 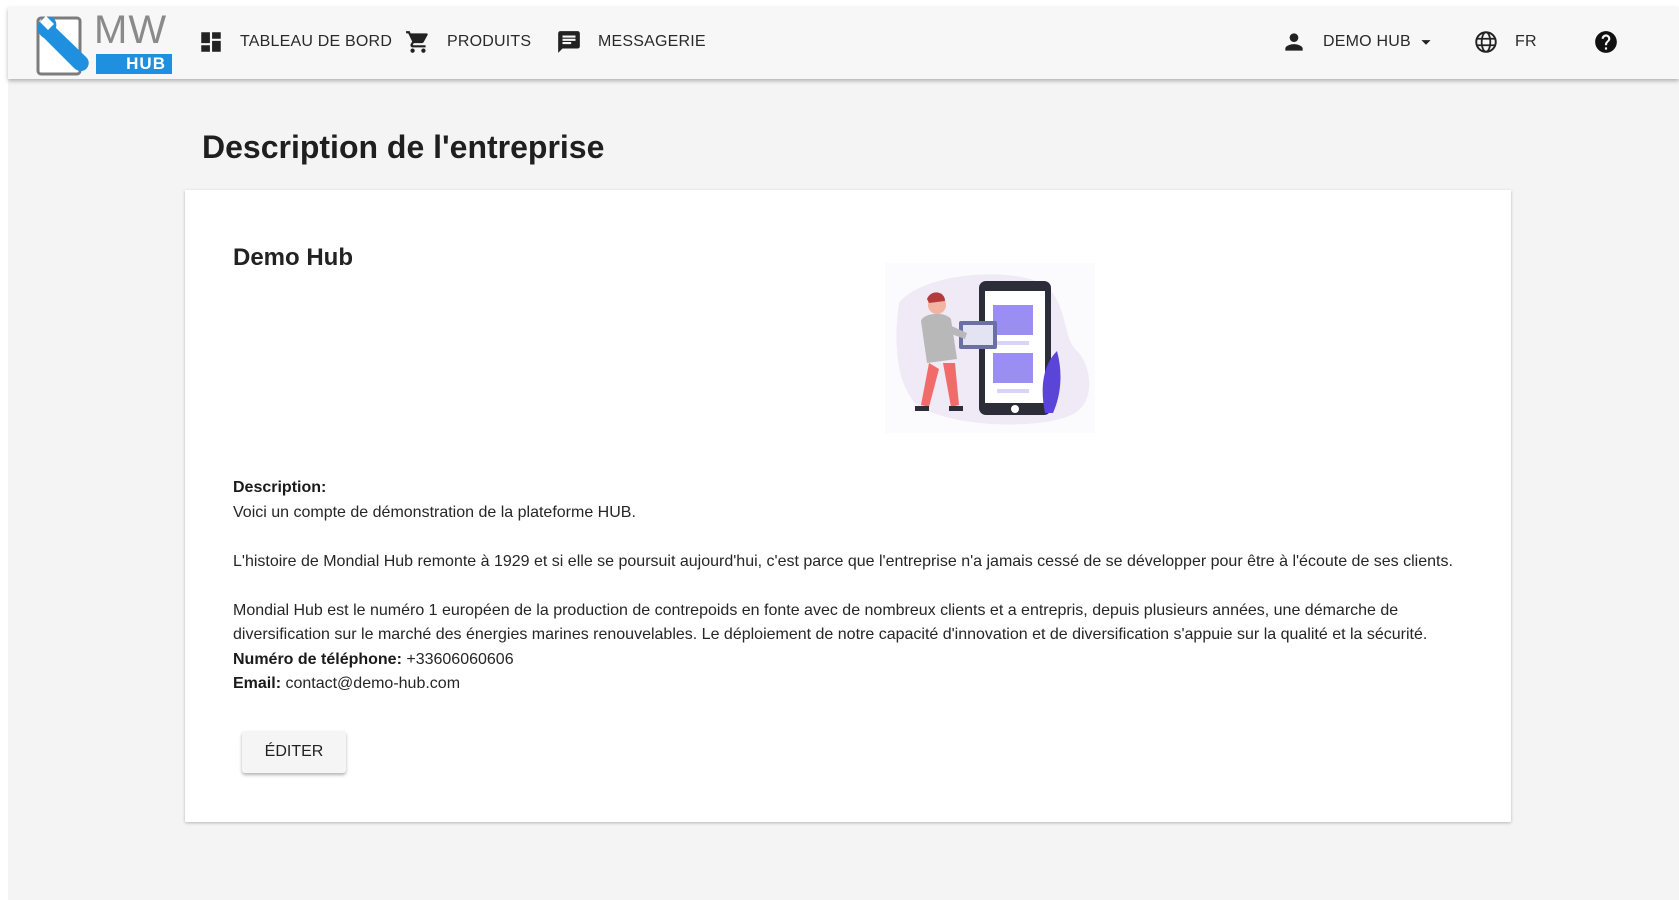 I want to click on language-label: FR, so click(x=1526, y=41).